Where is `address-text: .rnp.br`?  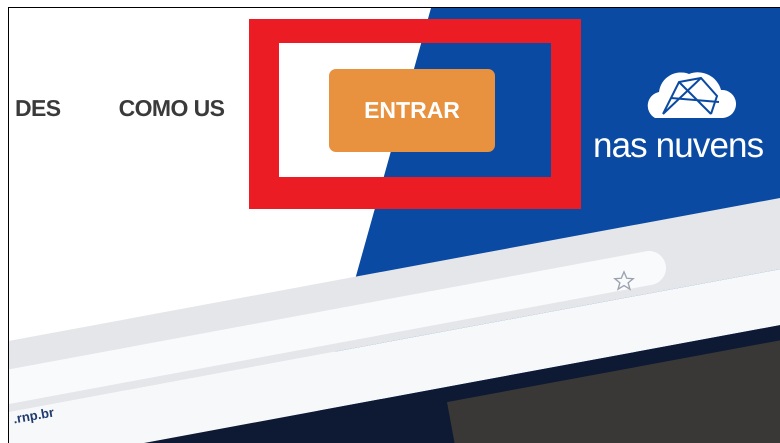
address-text: .rnp.br is located at coordinates (34, 416).